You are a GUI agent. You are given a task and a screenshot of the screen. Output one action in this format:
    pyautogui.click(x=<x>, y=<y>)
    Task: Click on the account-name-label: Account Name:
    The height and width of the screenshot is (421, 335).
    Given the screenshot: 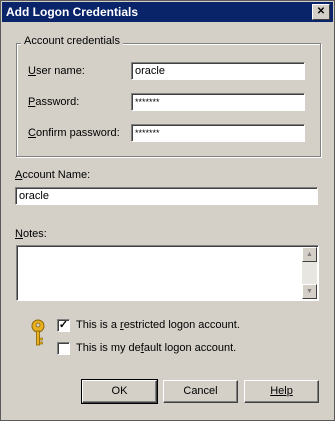 What is the action you would take?
    pyautogui.click(x=53, y=175)
    